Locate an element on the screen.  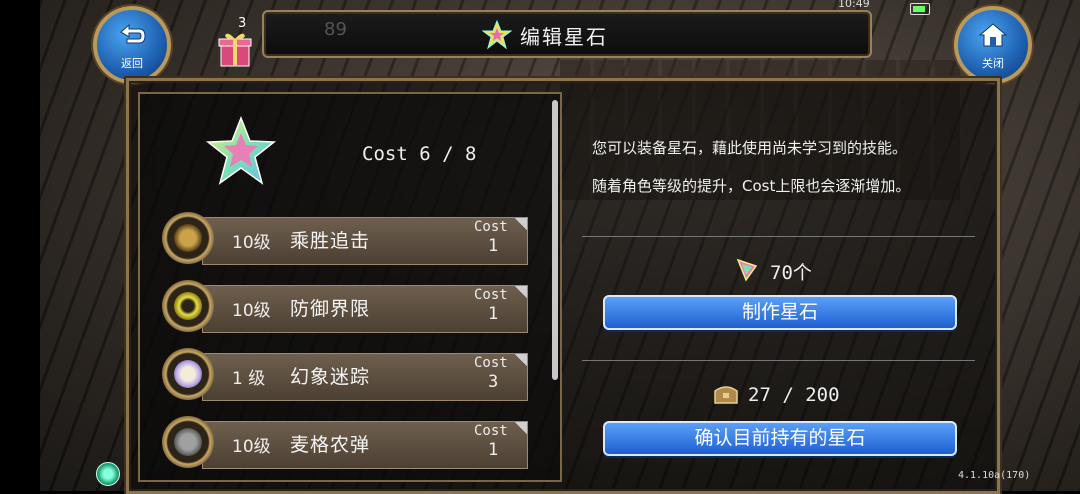
skill-name: 乘胜追击 is located at coordinates (330, 241).